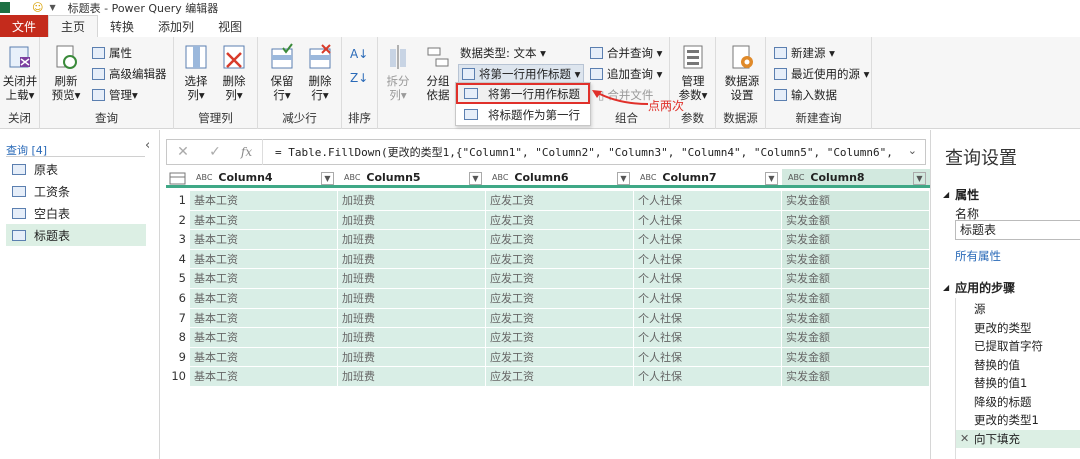 The height and width of the screenshot is (459, 1080). What do you see at coordinates (742, 72) in the screenshot?
I see `datasource-settings-button: 数据源 设置` at bounding box center [742, 72].